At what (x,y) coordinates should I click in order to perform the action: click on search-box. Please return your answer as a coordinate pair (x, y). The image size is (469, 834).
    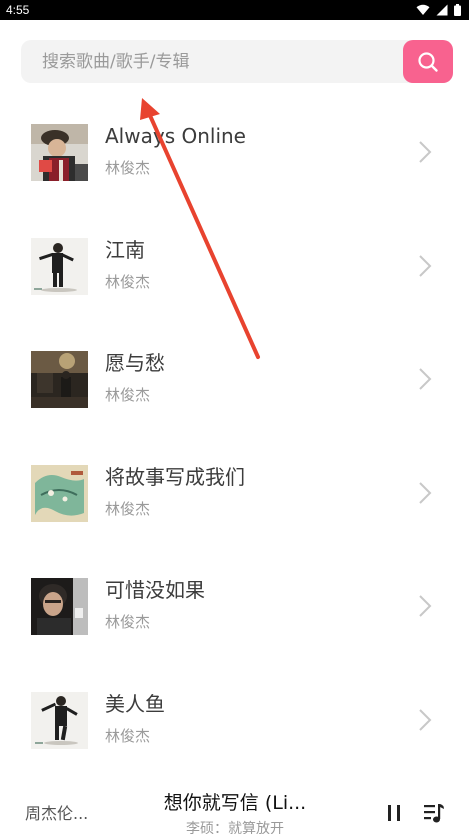
    Looking at the image, I should click on (223, 61).